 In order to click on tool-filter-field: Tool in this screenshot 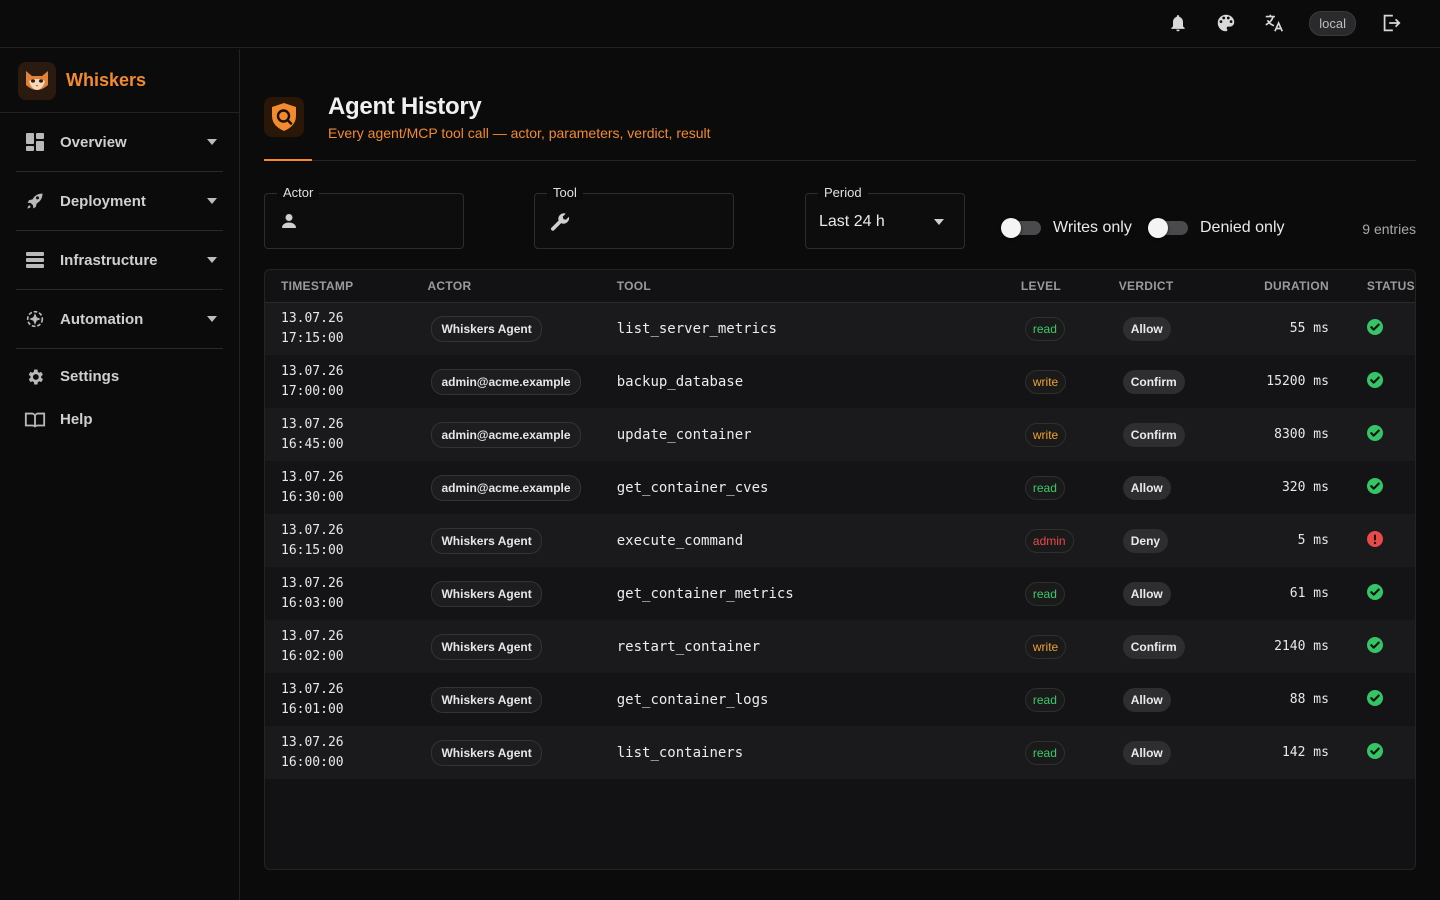, I will do `click(634, 217)`.